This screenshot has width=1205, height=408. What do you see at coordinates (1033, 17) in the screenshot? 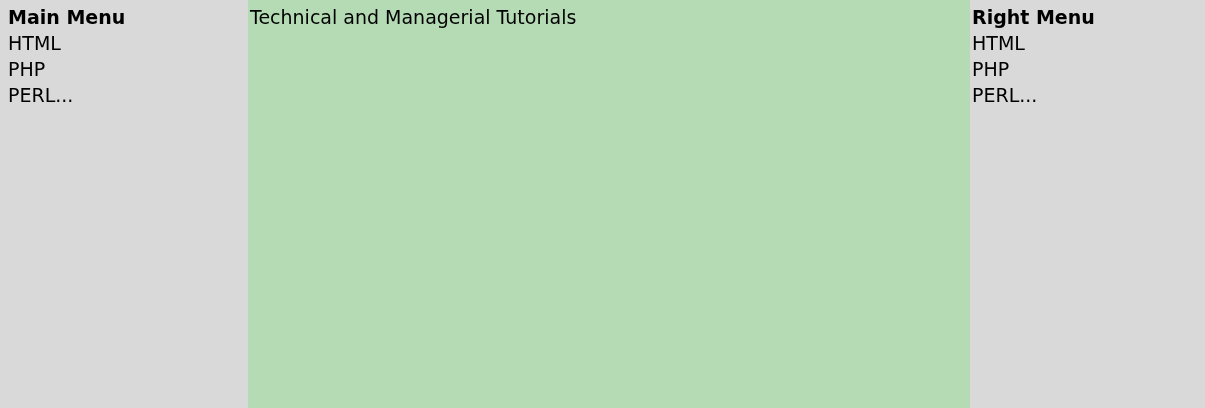
I see `menu-title: Right Menu` at bounding box center [1033, 17].